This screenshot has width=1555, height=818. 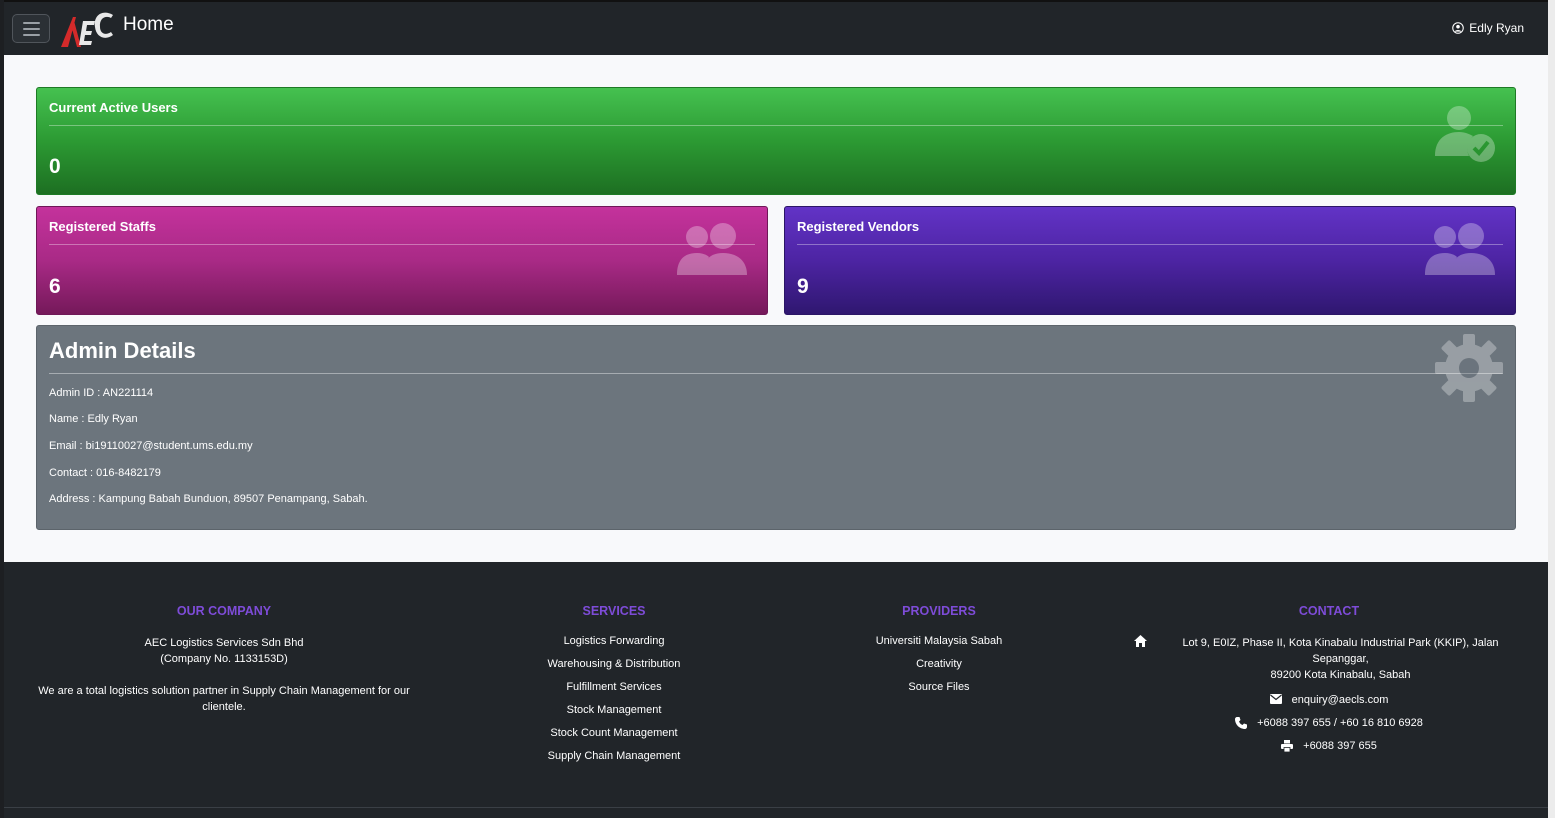 I want to click on contact-phone-row: +6088 397 655 / +60 16 810 6928, so click(x=1329, y=723).